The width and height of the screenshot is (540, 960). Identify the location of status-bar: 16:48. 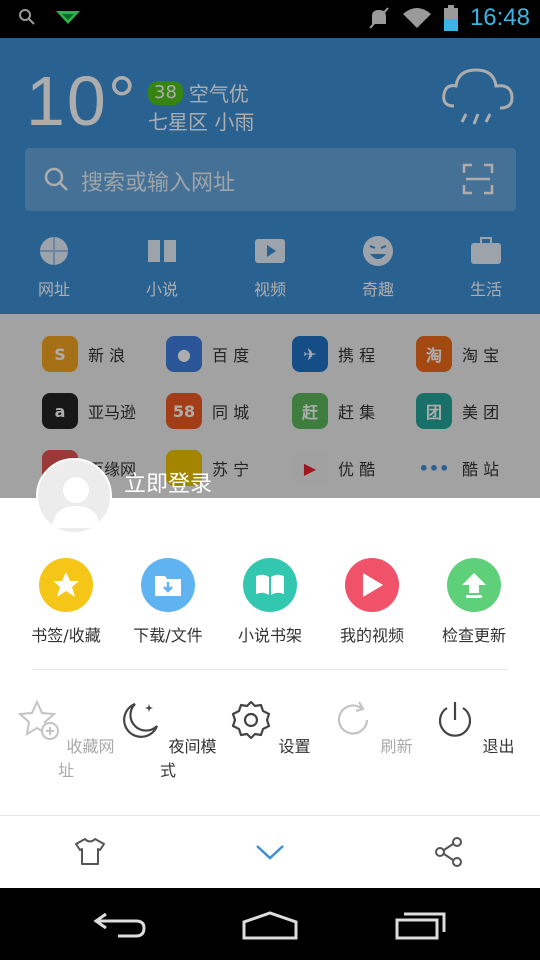
(270, 19).